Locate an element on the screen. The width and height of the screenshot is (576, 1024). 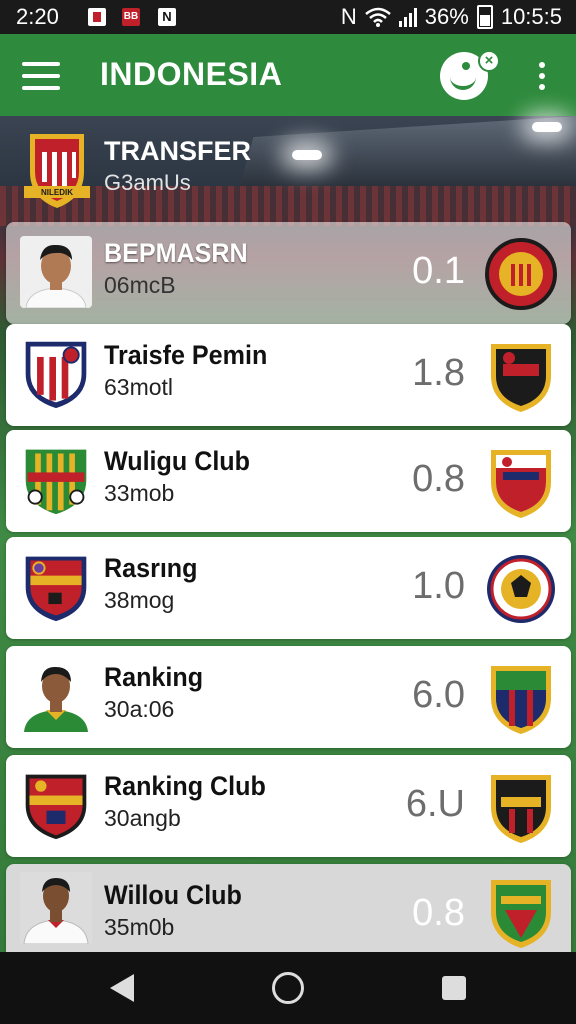
system-nav-bar is located at coordinates (288, 988).